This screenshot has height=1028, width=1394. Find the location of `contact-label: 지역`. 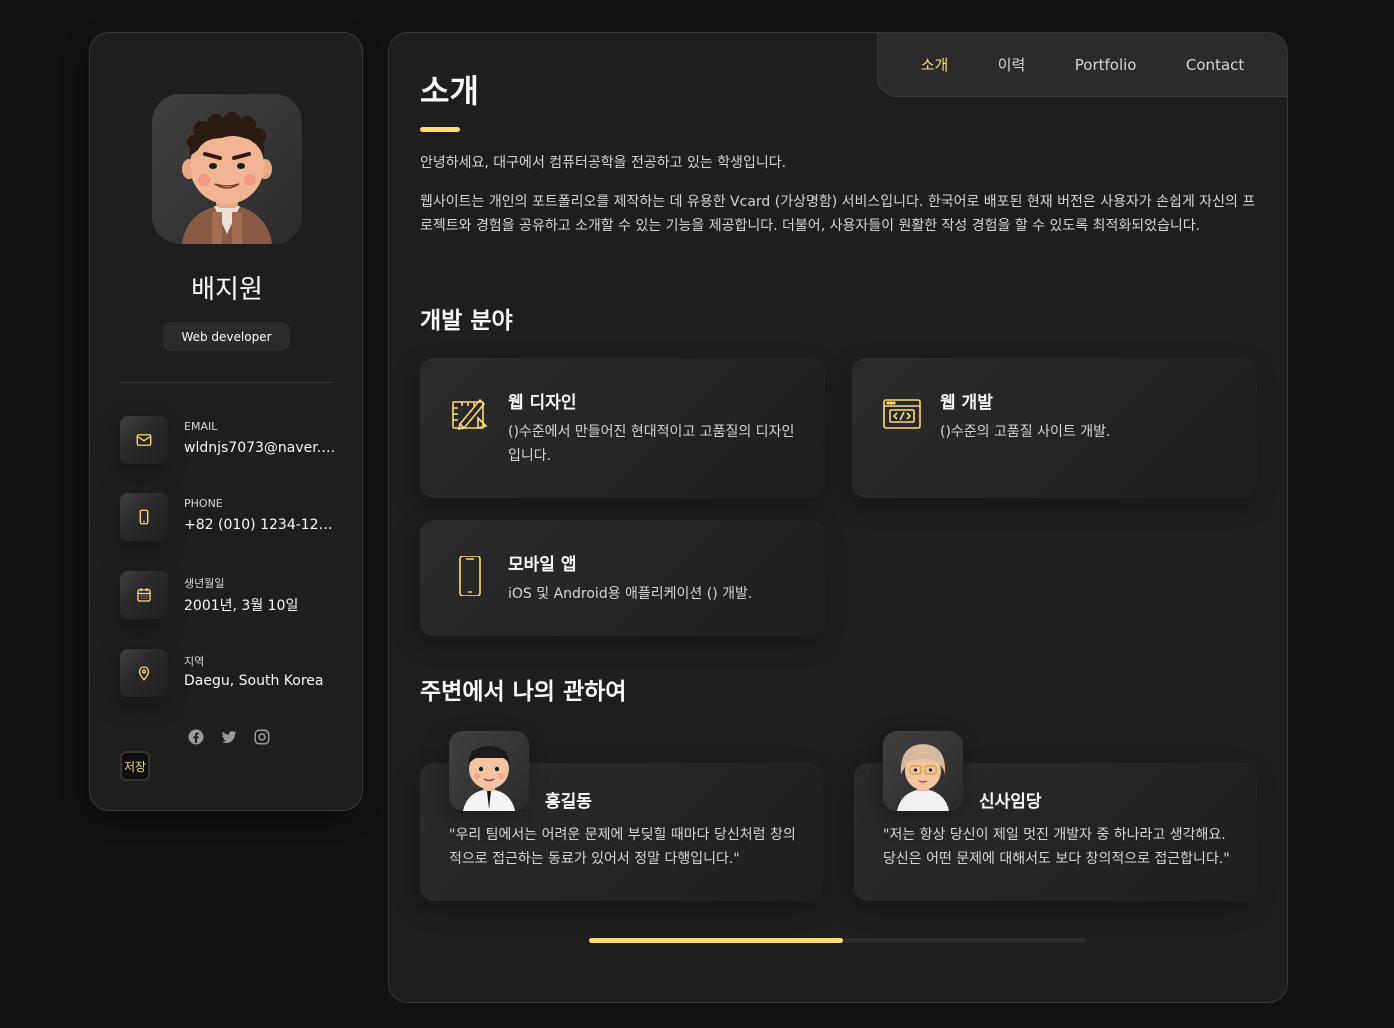

contact-label: 지역 is located at coordinates (194, 661).